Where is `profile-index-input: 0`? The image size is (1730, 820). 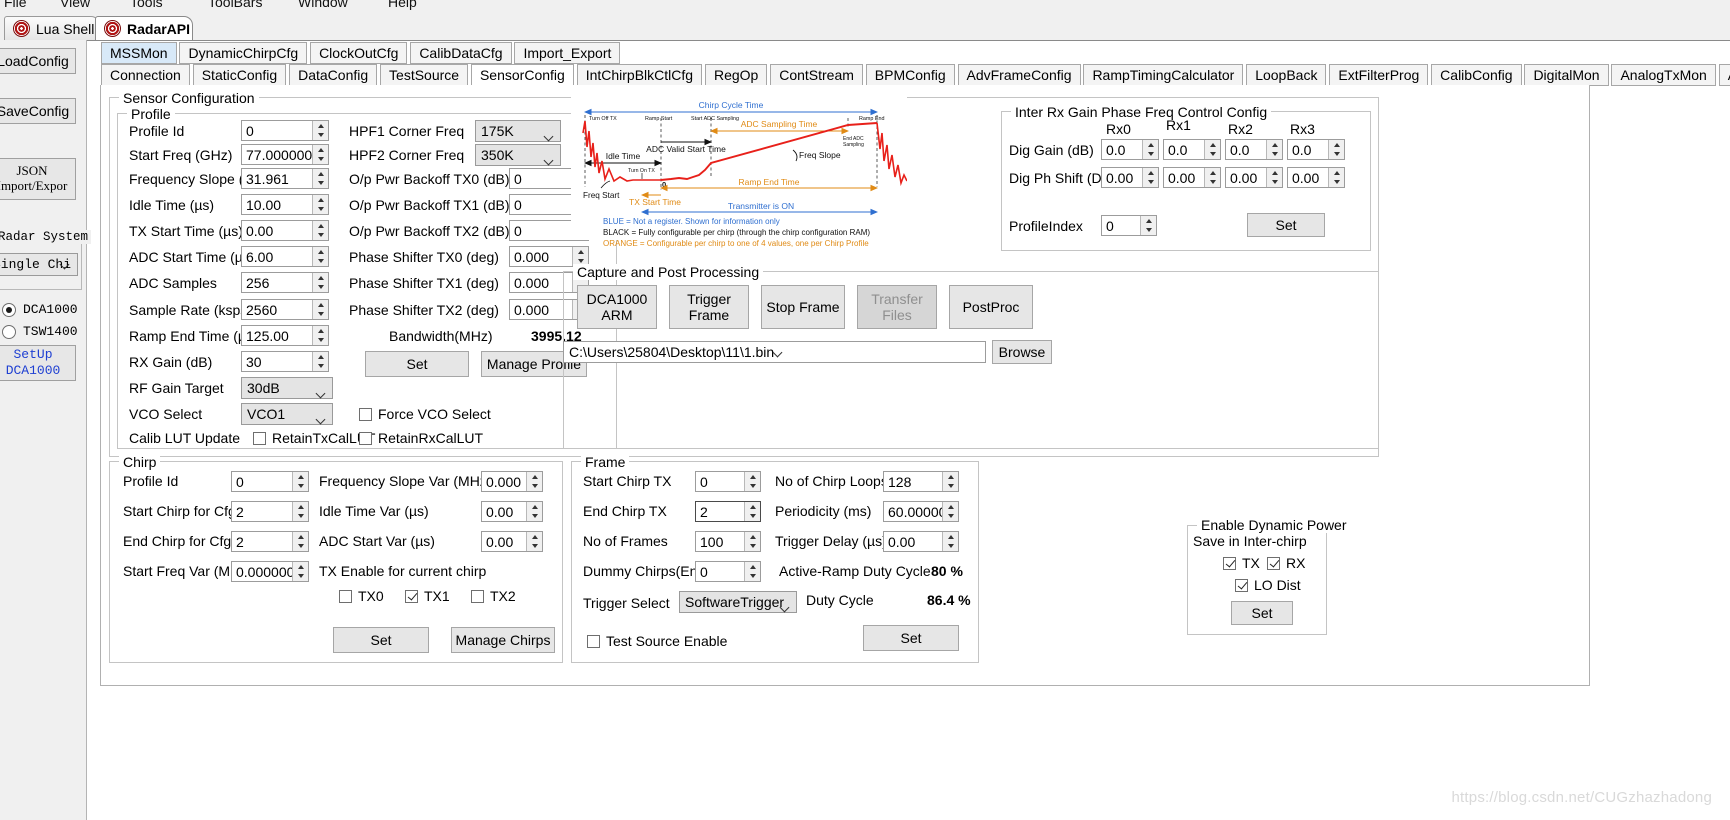
profile-index-input: 0 is located at coordinates (1129, 225).